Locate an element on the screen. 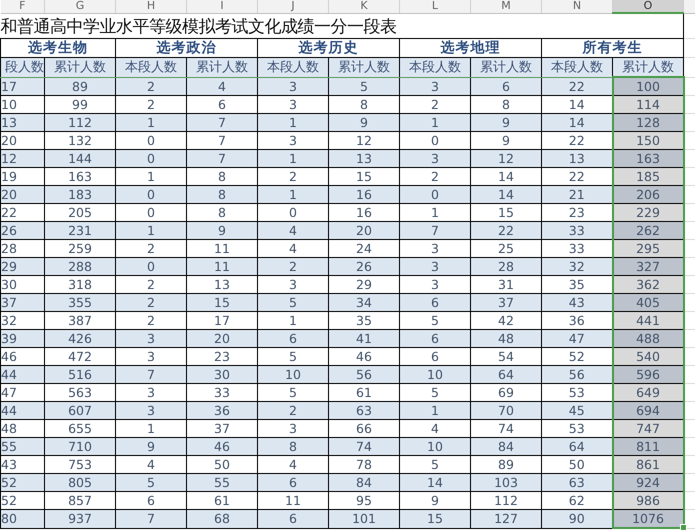 The height and width of the screenshot is (532, 695). table-cell: 11 is located at coordinates (222, 267).